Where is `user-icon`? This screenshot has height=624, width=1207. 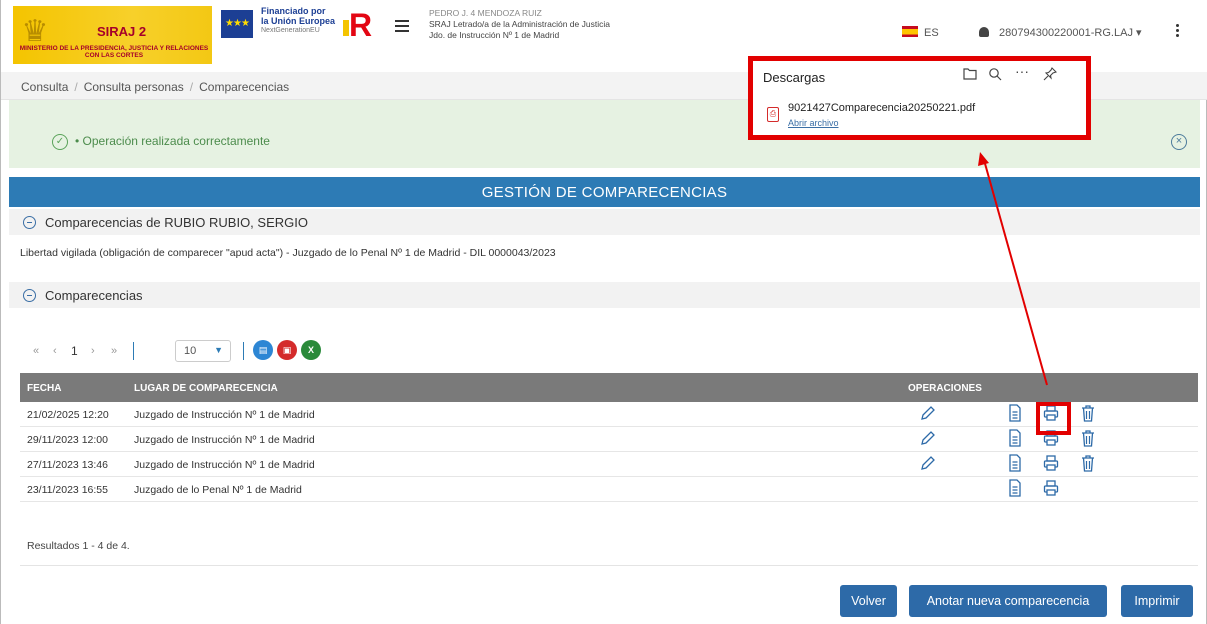
user-icon is located at coordinates (984, 32).